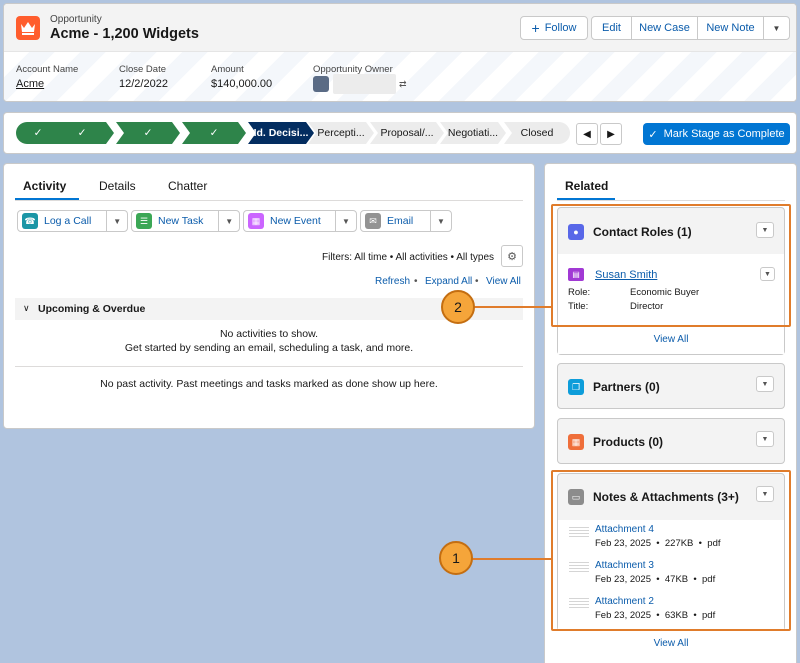  Describe the element at coordinates (28, 28) in the screenshot. I see `crown-icon` at that location.